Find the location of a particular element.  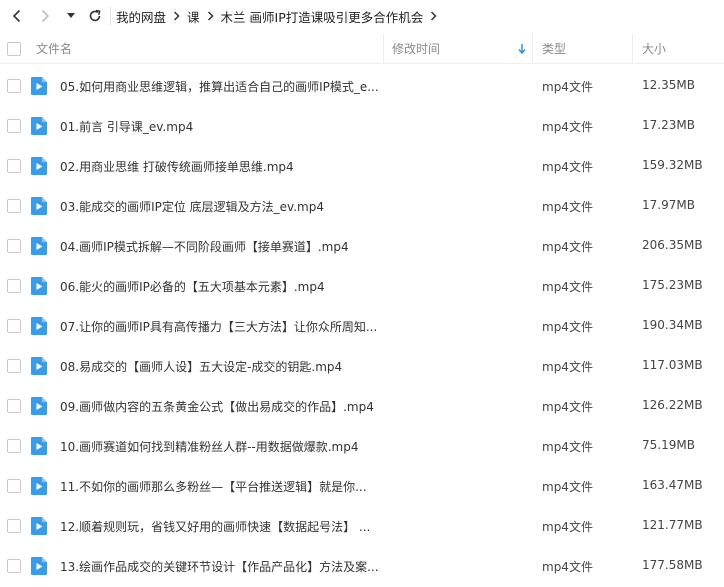

table-row: 06.能火的画师IP必备的【五大项基本元素】.mp4 mp4文件 175.23MB is located at coordinates (362, 286).